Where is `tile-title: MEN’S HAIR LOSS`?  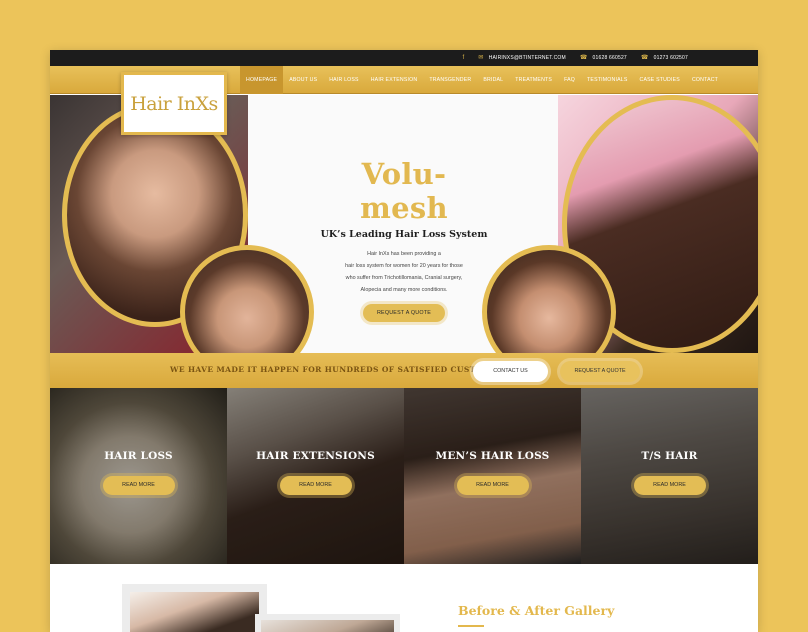
tile-title: MEN’S HAIR LOSS is located at coordinates (492, 456).